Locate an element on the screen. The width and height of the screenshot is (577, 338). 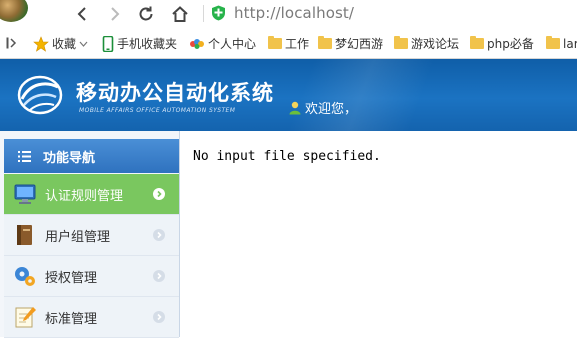
bookmark-label: 个人中心 is located at coordinates (232, 44).